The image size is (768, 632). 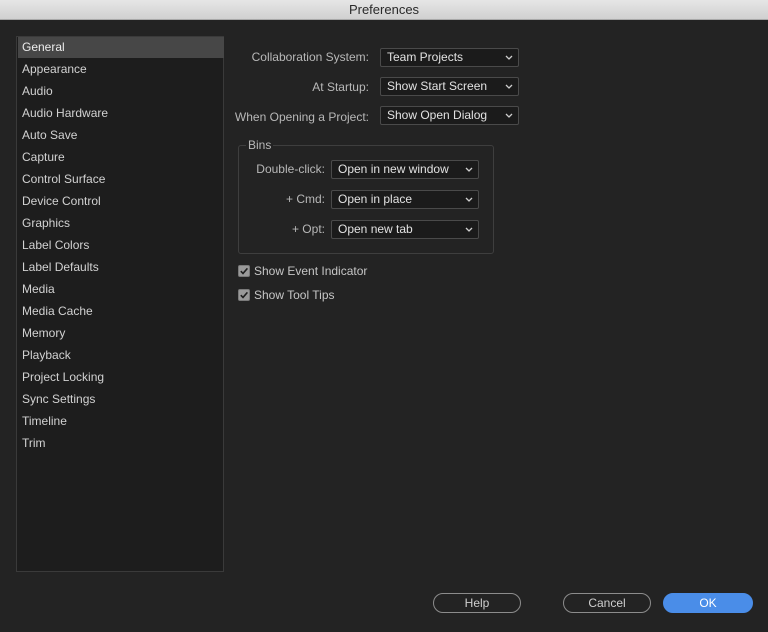 I want to click on help-button: Help, so click(x=477, y=603).